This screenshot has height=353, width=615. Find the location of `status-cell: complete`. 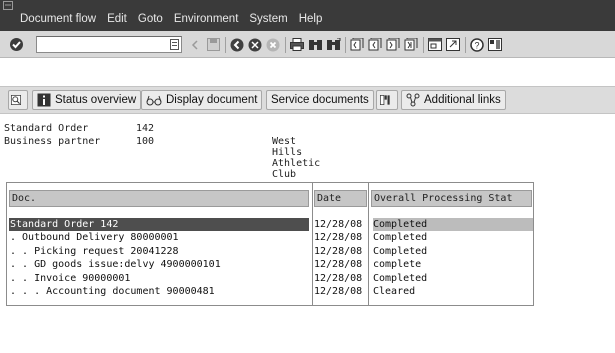

status-cell: complete is located at coordinates (397, 265).